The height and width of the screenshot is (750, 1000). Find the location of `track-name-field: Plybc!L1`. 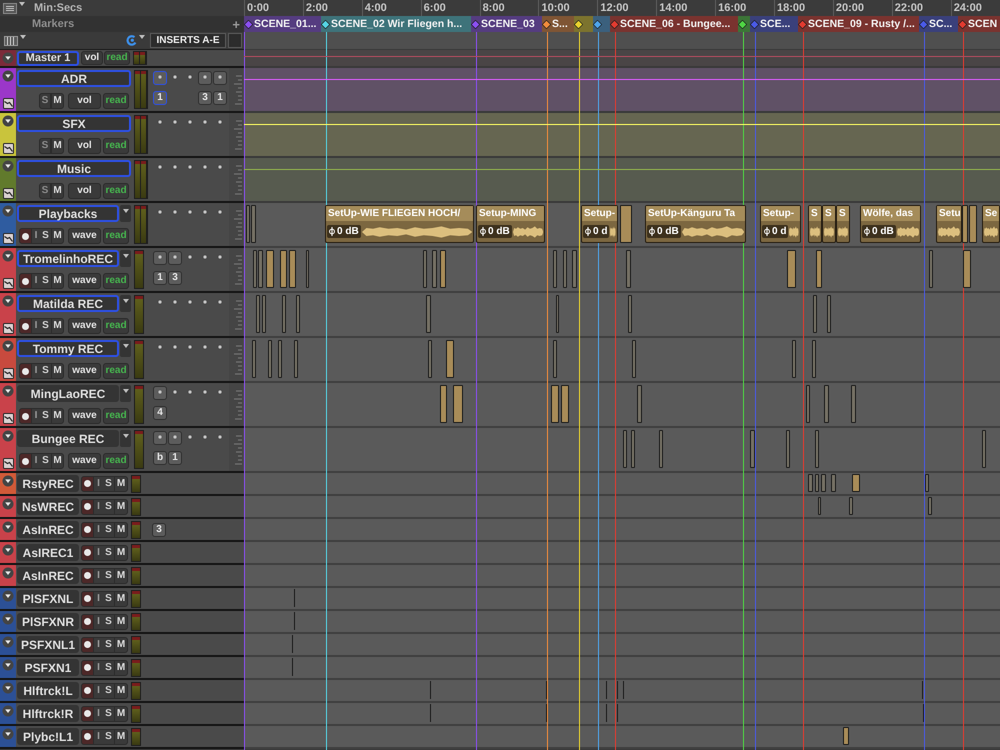

track-name-field: Plybc!L1 is located at coordinates (48, 736).